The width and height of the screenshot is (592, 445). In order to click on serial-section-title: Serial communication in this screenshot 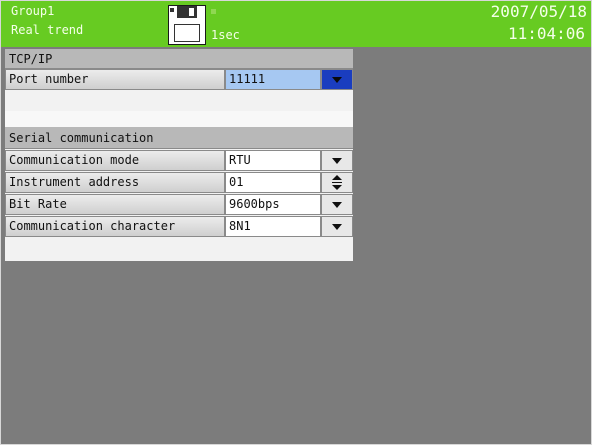, I will do `click(179, 138)`.